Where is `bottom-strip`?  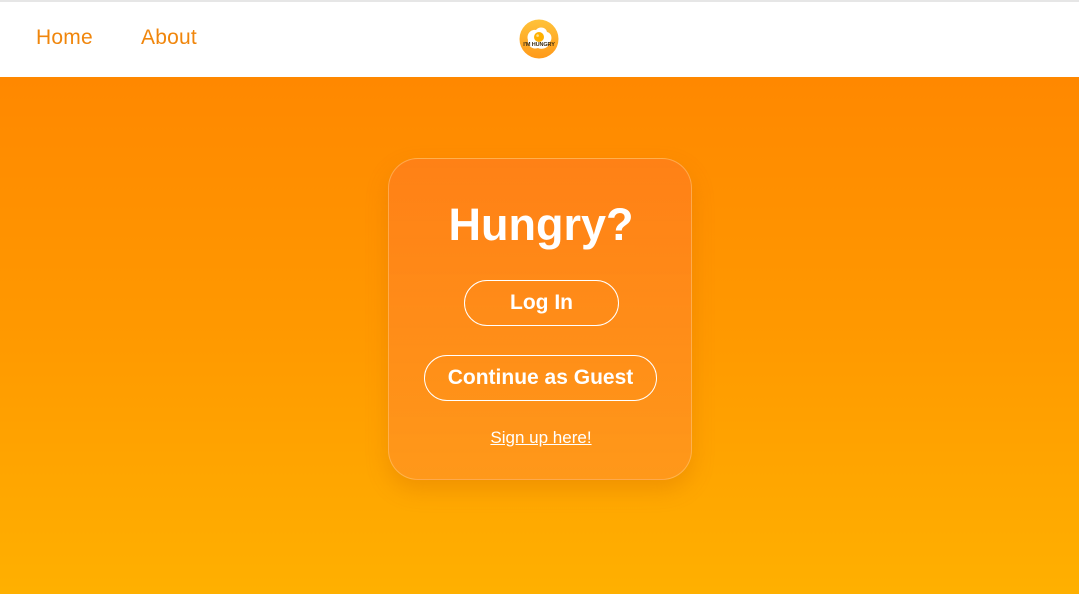 bottom-strip is located at coordinates (539, 602).